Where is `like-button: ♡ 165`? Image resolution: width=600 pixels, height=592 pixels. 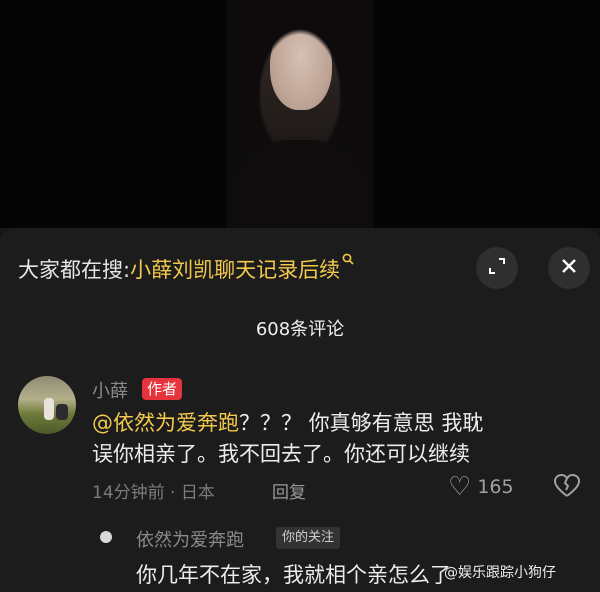
like-button: ♡ 165 is located at coordinates (481, 487).